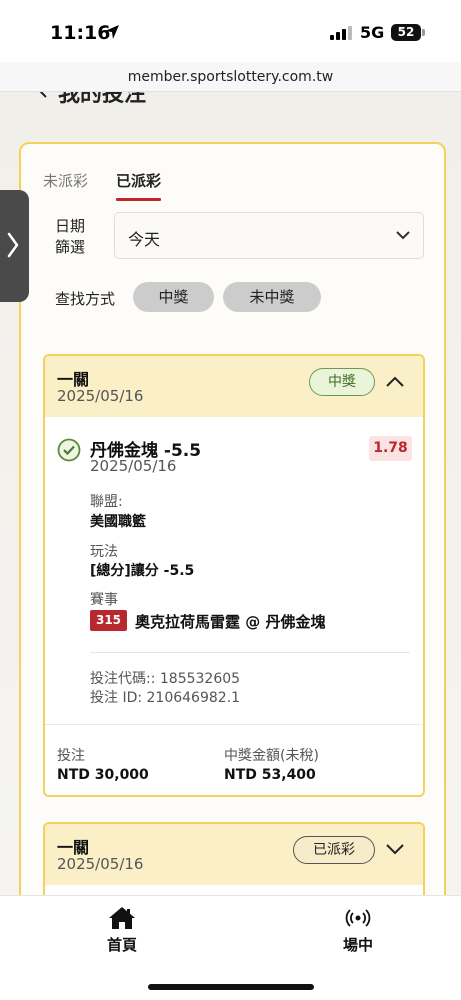 The image size is (461, 1000). Describe the element at coordinates (423, 32) in the screenshot. I see `battery-tip` at that location.